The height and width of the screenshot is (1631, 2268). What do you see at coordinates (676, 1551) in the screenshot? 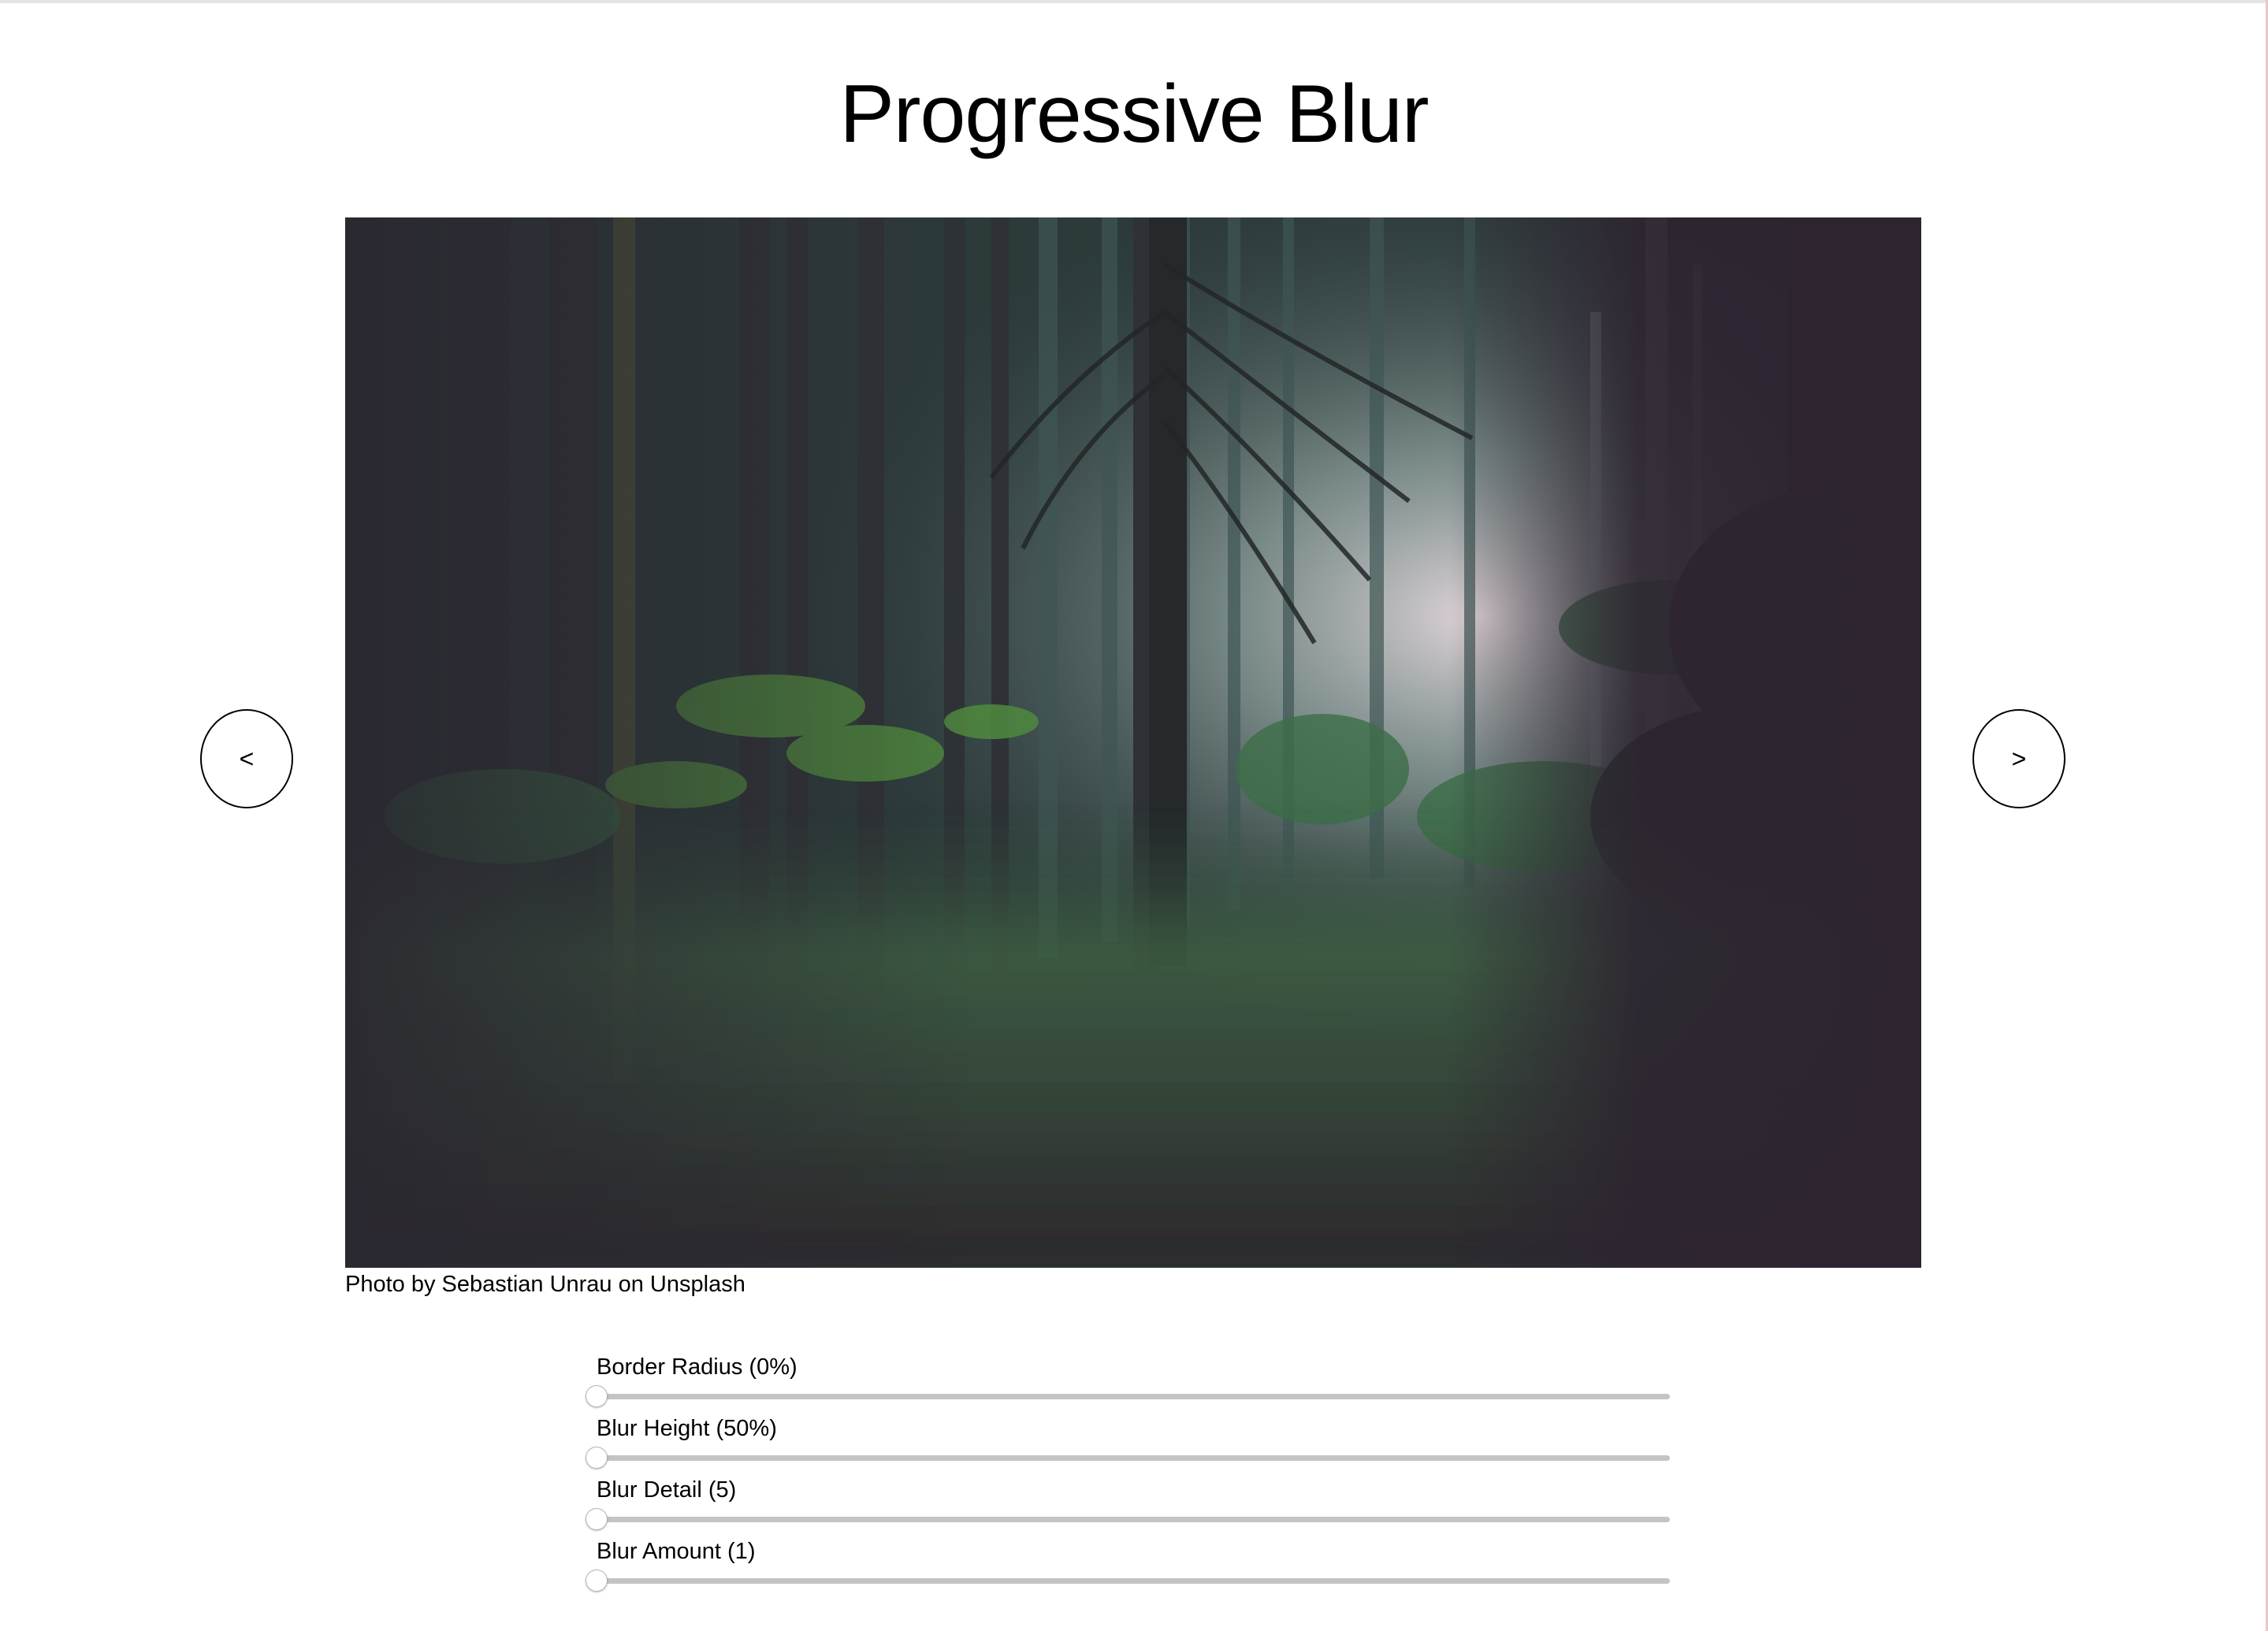
I see `blur-amount-label: Blur Amount (1)` at bounding box center [676, 1551].